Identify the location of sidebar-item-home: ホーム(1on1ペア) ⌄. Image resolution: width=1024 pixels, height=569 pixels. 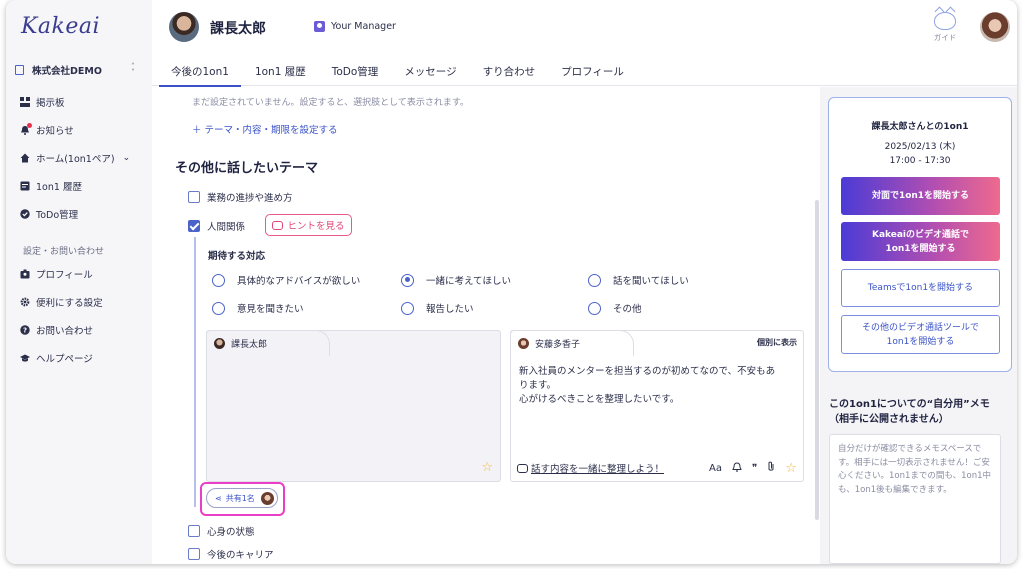
(85, 158).